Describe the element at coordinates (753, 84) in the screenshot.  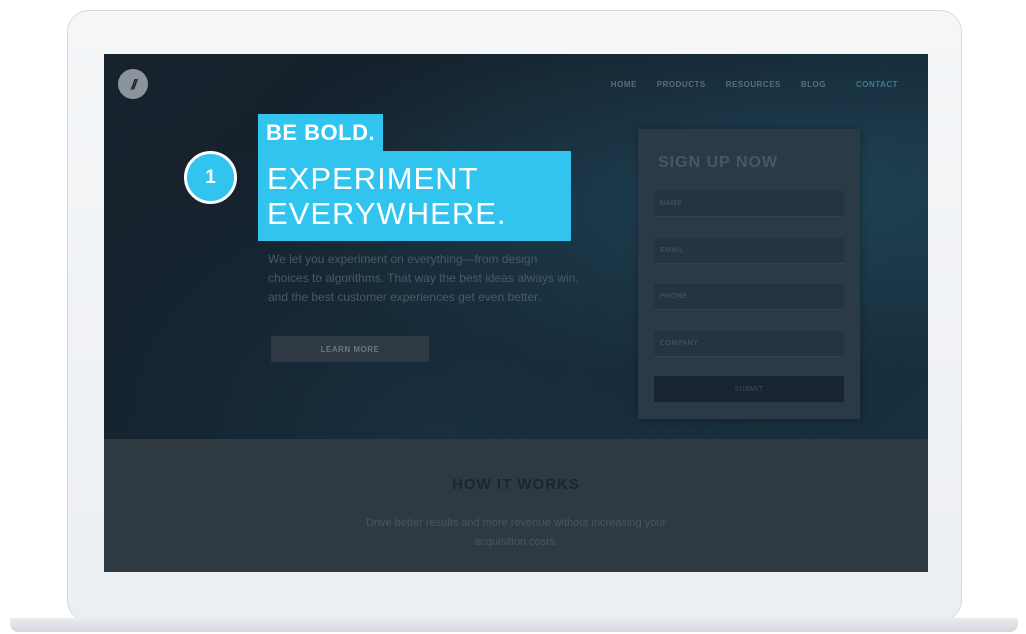
I see `nav-item-resources: RESOURCES` at that location.